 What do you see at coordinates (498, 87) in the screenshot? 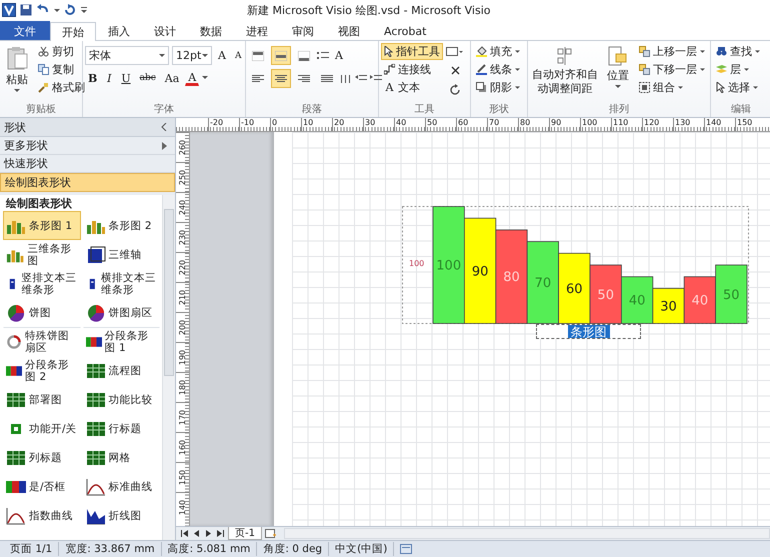
I see `shape-style-button: 阴影` at bounding box center [498, 87].